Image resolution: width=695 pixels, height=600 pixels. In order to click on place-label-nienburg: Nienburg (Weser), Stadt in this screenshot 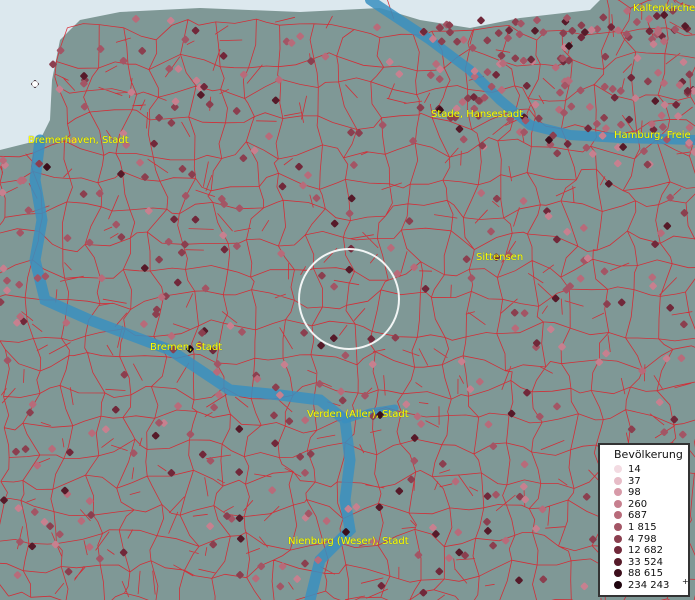, I will do `click(348, 541)`.